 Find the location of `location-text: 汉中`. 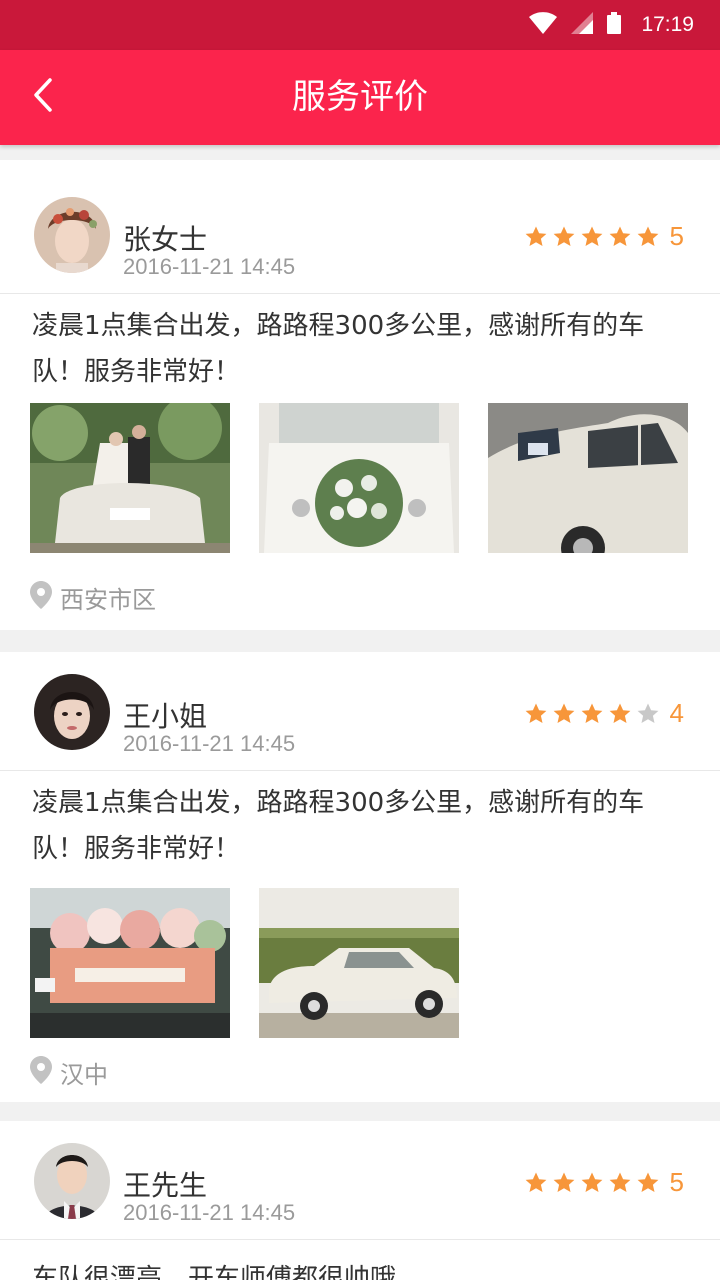

location-text: 汉中 is located at coordinates (84, 1075).